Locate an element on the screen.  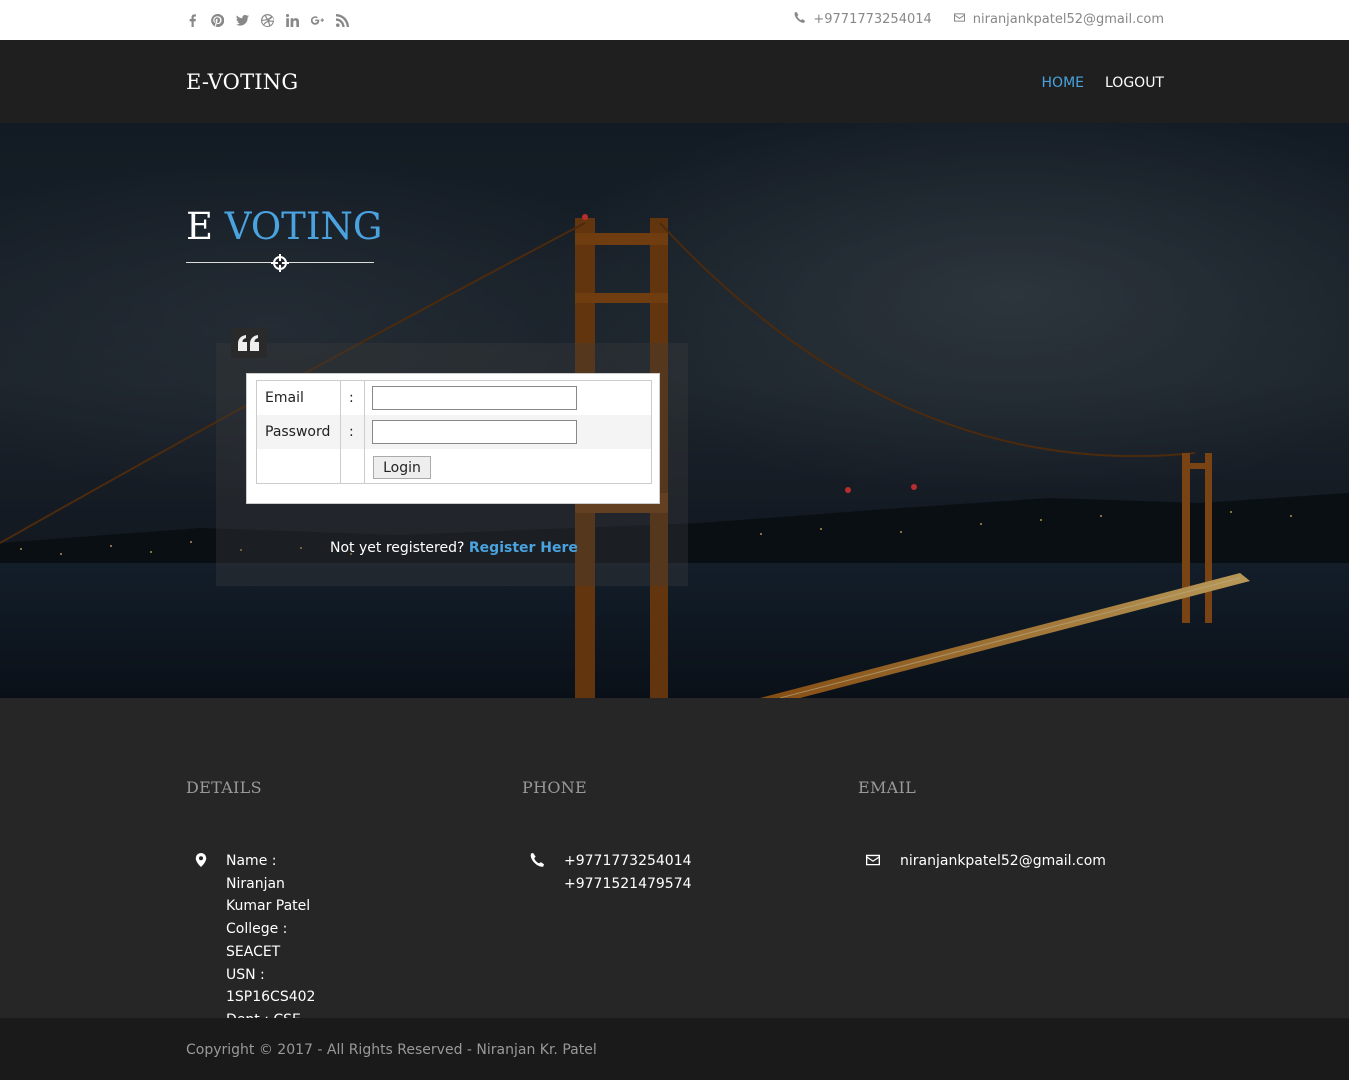
password-row: Password : is located at coordinates (454, 432).